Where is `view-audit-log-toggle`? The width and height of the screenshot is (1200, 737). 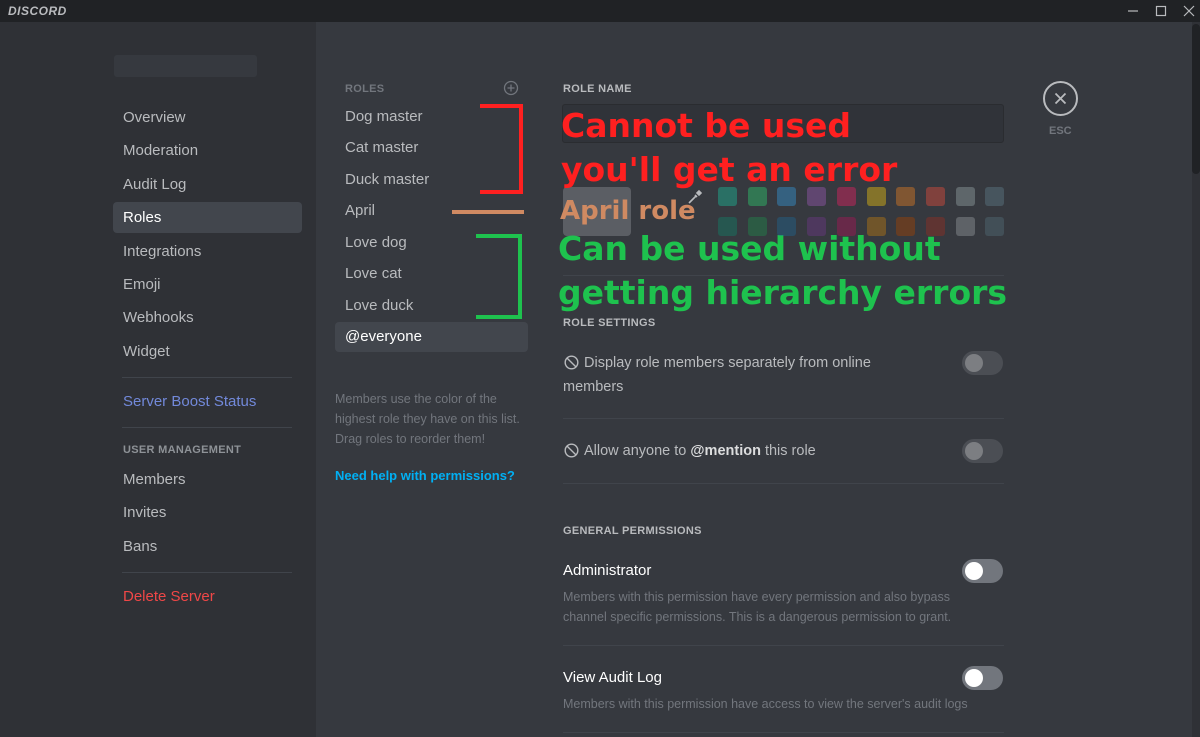 view-audit-log-toggle is located at coordinates (982, 678).